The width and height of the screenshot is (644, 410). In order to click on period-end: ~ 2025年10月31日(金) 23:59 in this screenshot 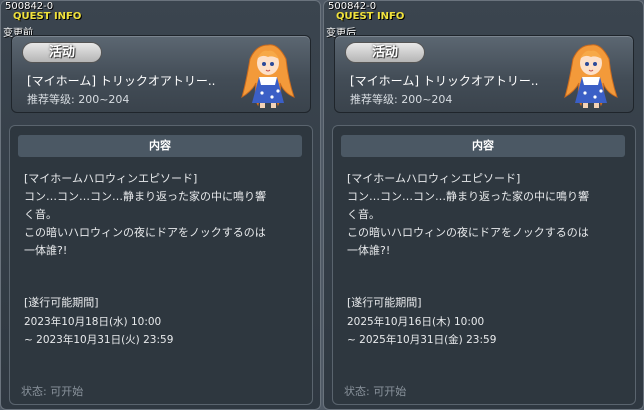, I will do `click(422, 340)`.